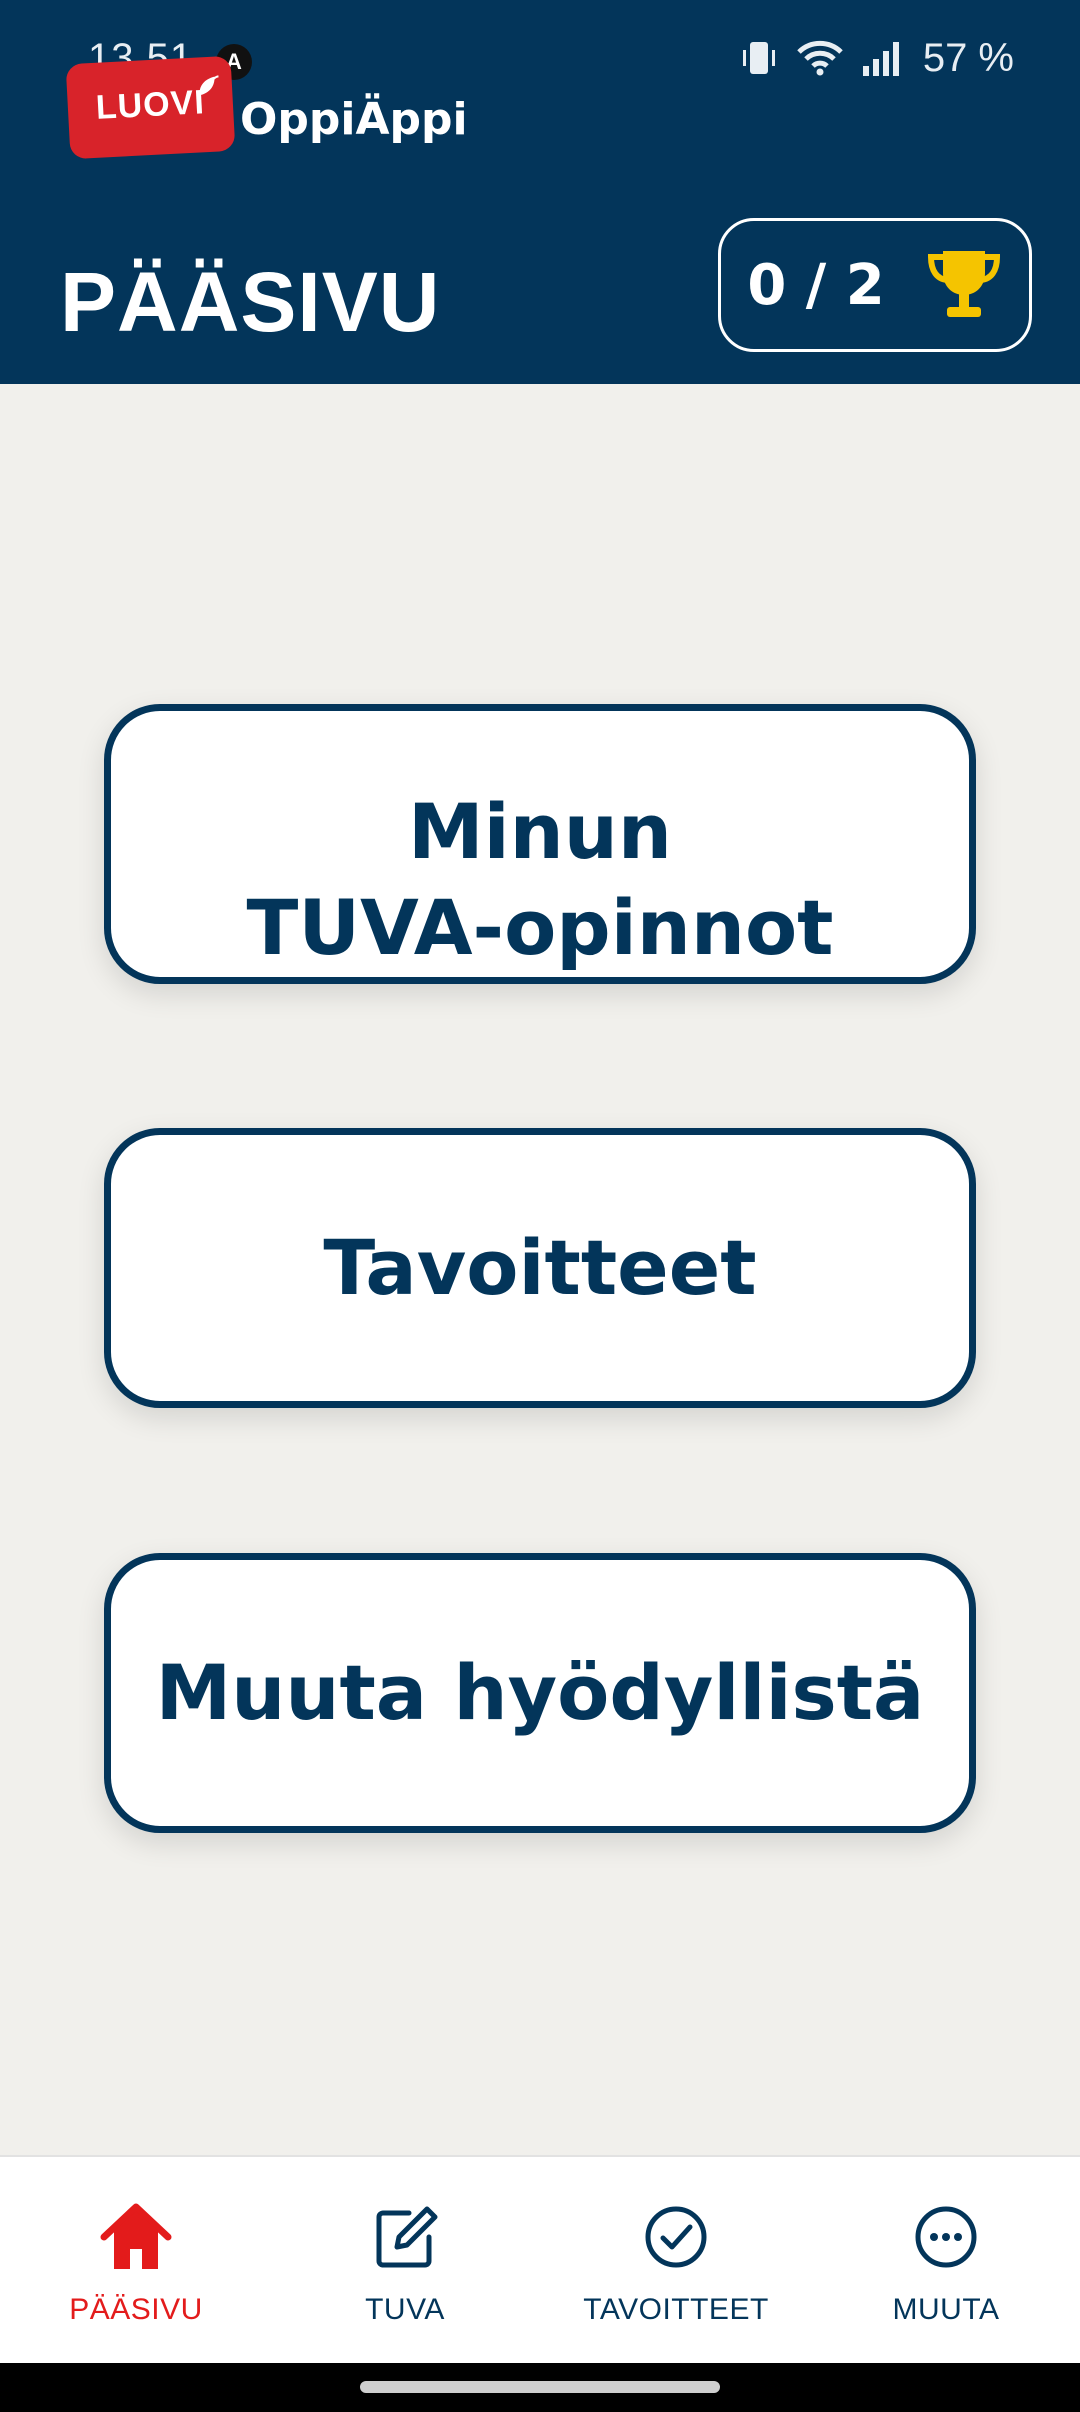  I want to click on leaf-icon, so click(209, 85).